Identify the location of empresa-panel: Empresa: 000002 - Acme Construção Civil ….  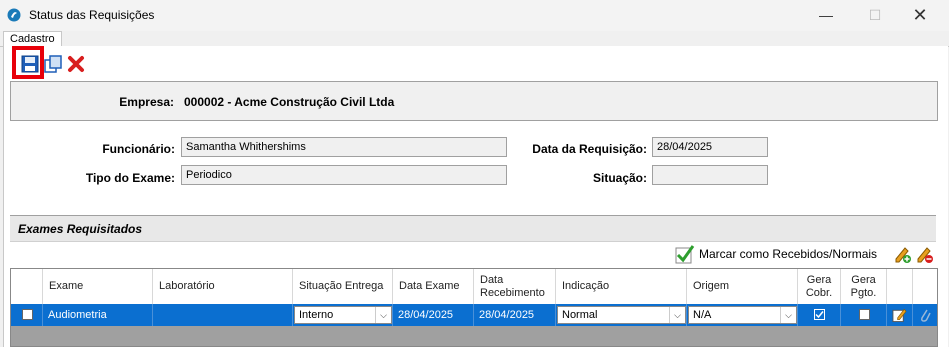
(474, 101).